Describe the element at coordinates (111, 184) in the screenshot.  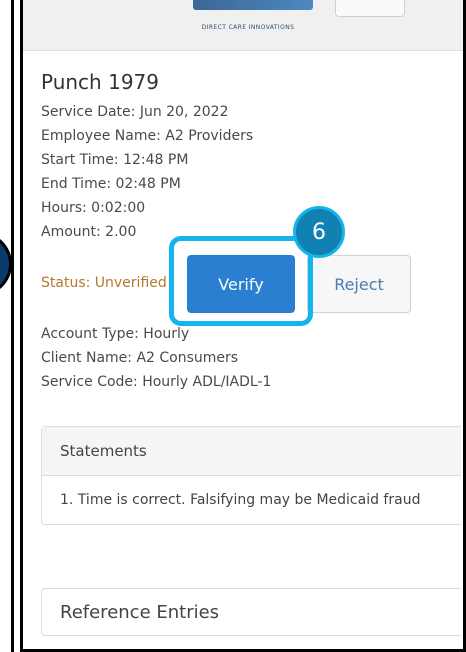
I see `end-time: End Time: 02:48 PM` at that location.